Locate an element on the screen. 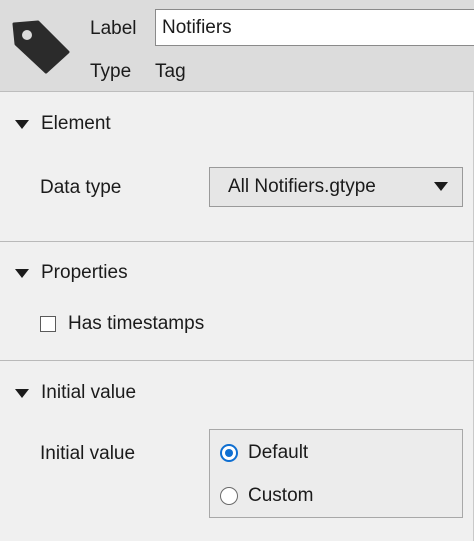 This screenshot has width=474, height=541. radio-custom-label: Custom is located at coordinates (281, 495).